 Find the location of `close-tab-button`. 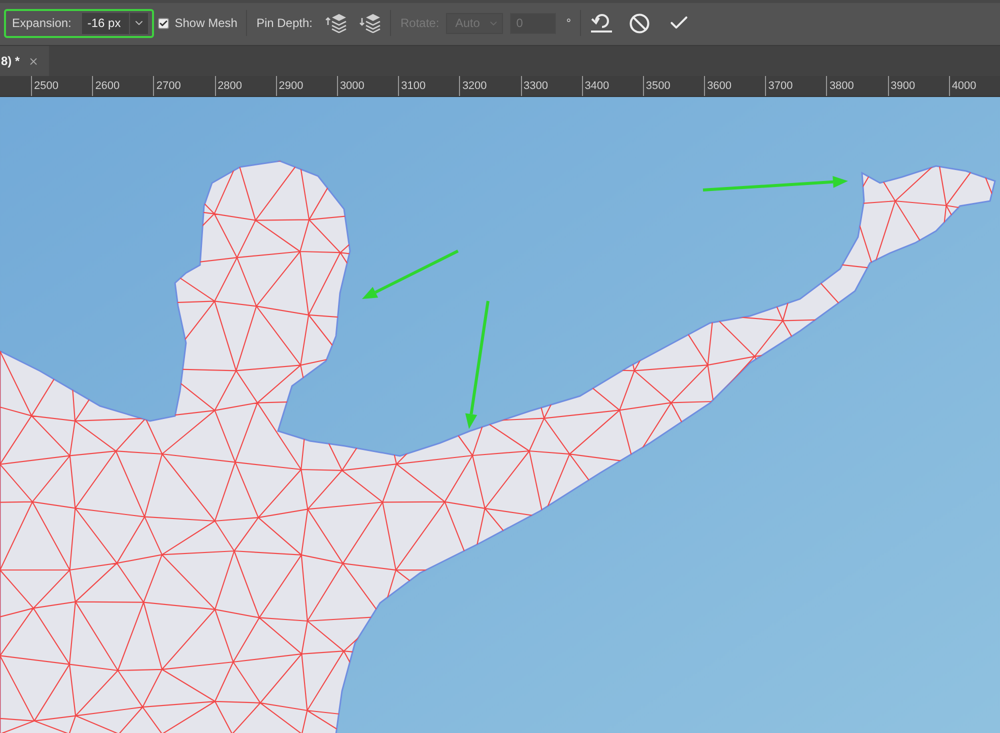

close-tab-button is located at coordinates (33, 61).